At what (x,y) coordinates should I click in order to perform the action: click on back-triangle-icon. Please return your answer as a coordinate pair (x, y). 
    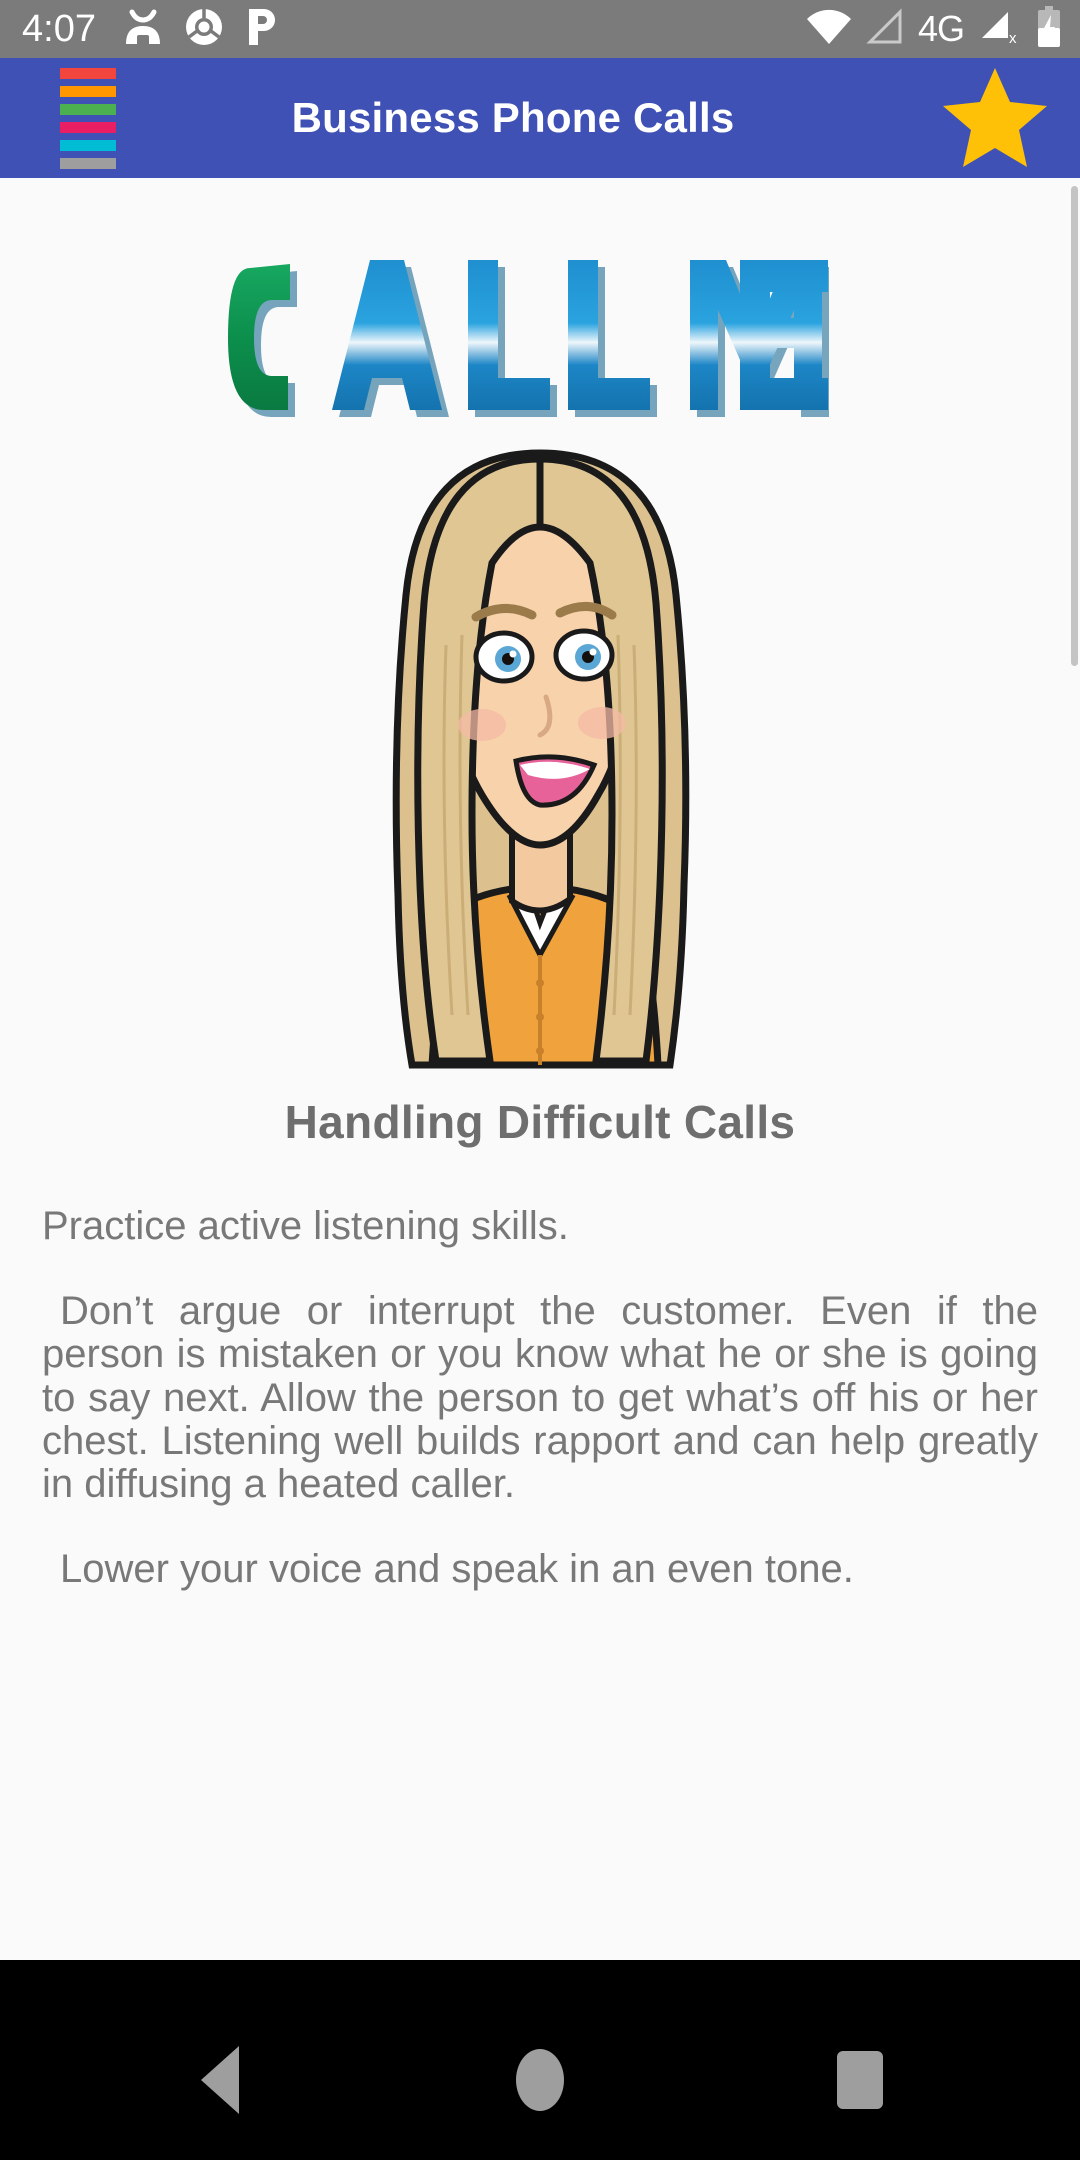
    Looking at the image, I should click on (220, 2080).